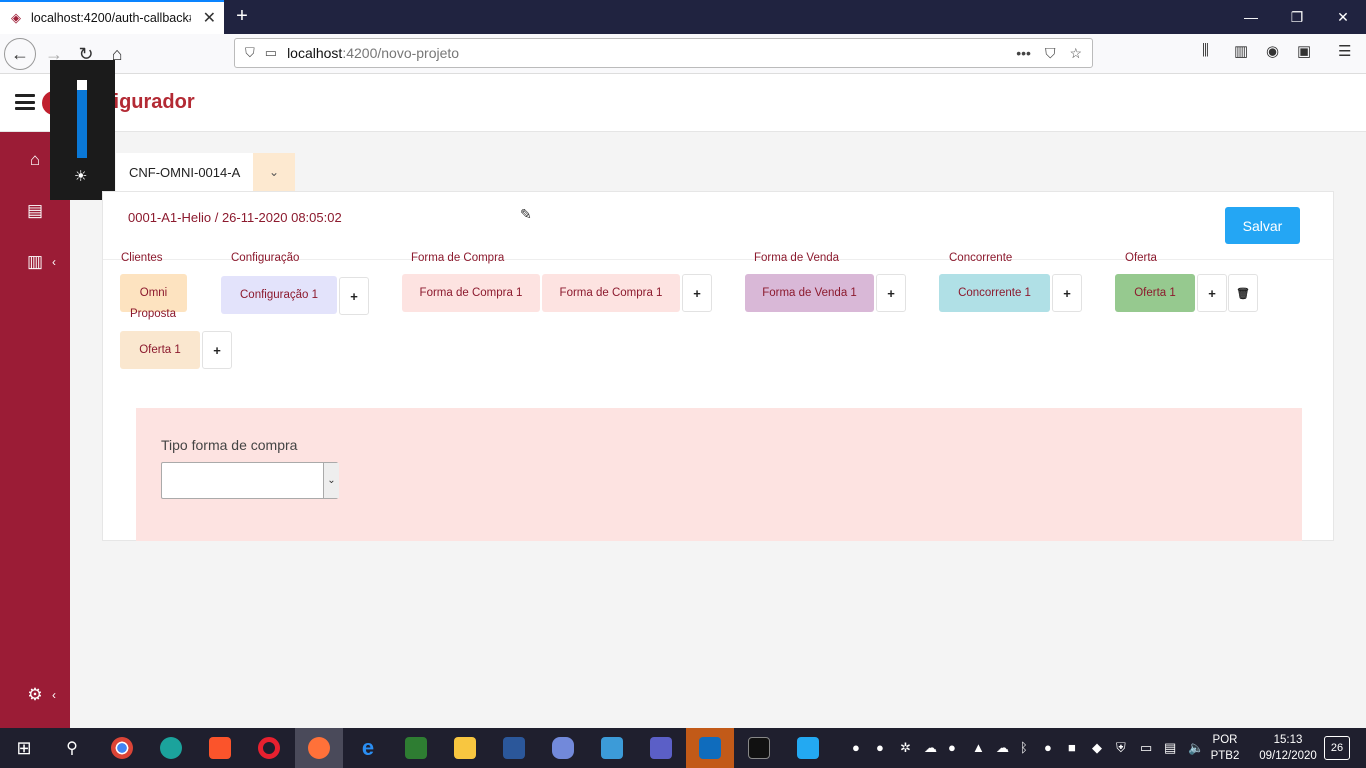 This screenshot has height=768, width=1366. Describe the element at coordinates (242, 16) in the screenshot. I see `new-tab-button: +` at that location.